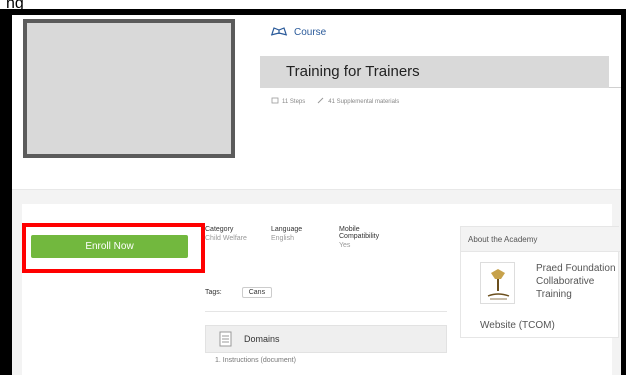 The height and width of the screenshot is (375, 626). Describe the element at coordinates (326, 311) in the screenshot. I see `section-divider` at that location.